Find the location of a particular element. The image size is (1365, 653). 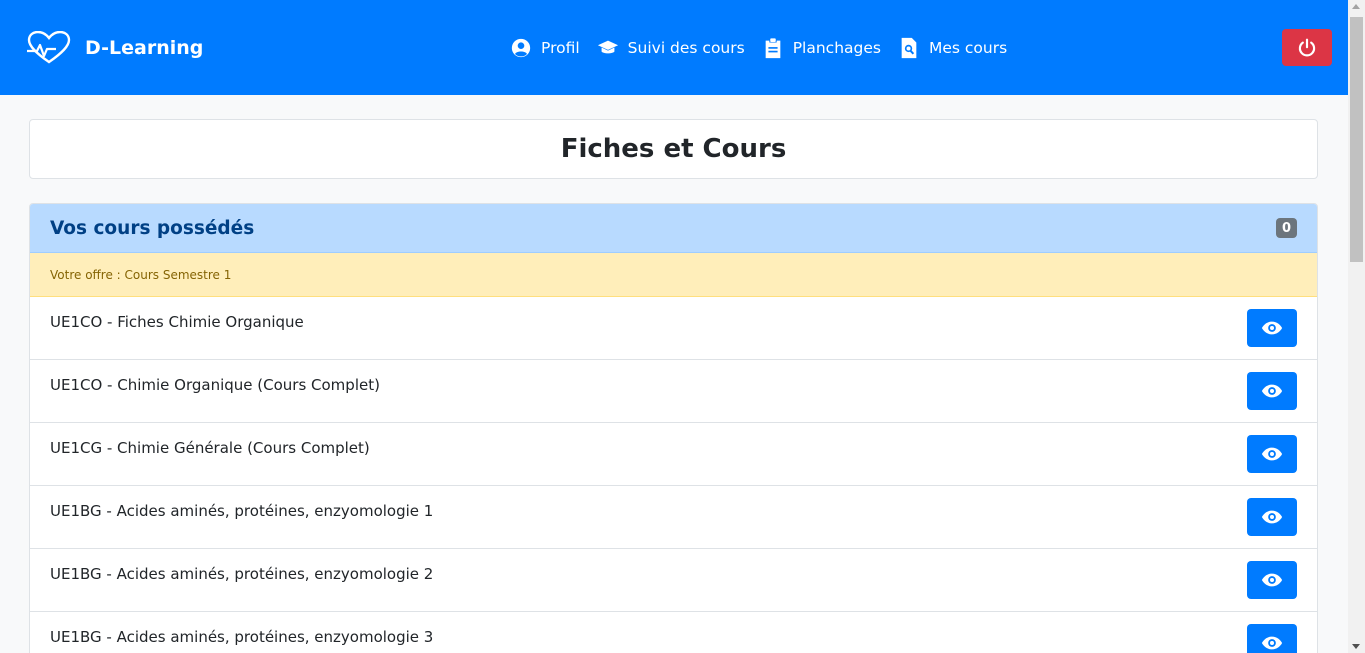

brand: D-Learning is located at coordinates (114, 48).